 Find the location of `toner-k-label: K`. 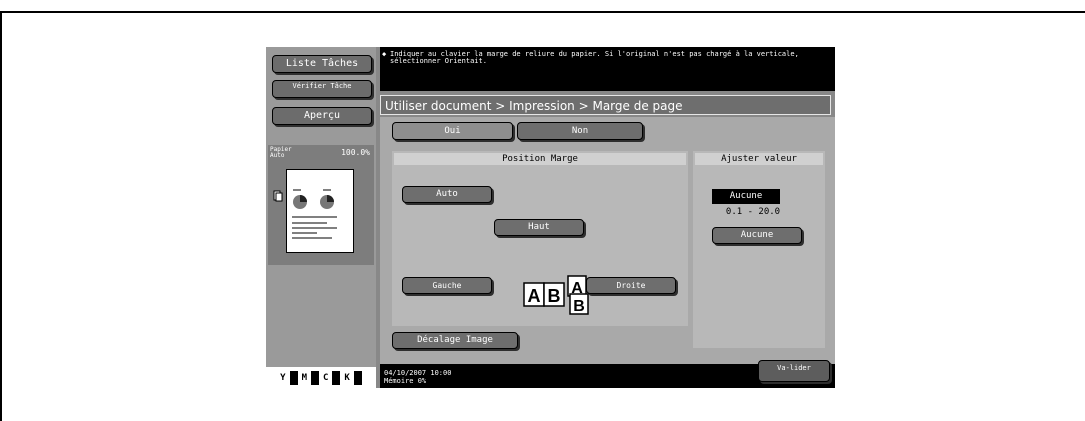

toner-k-label: K is located at coordinates (347, 377).